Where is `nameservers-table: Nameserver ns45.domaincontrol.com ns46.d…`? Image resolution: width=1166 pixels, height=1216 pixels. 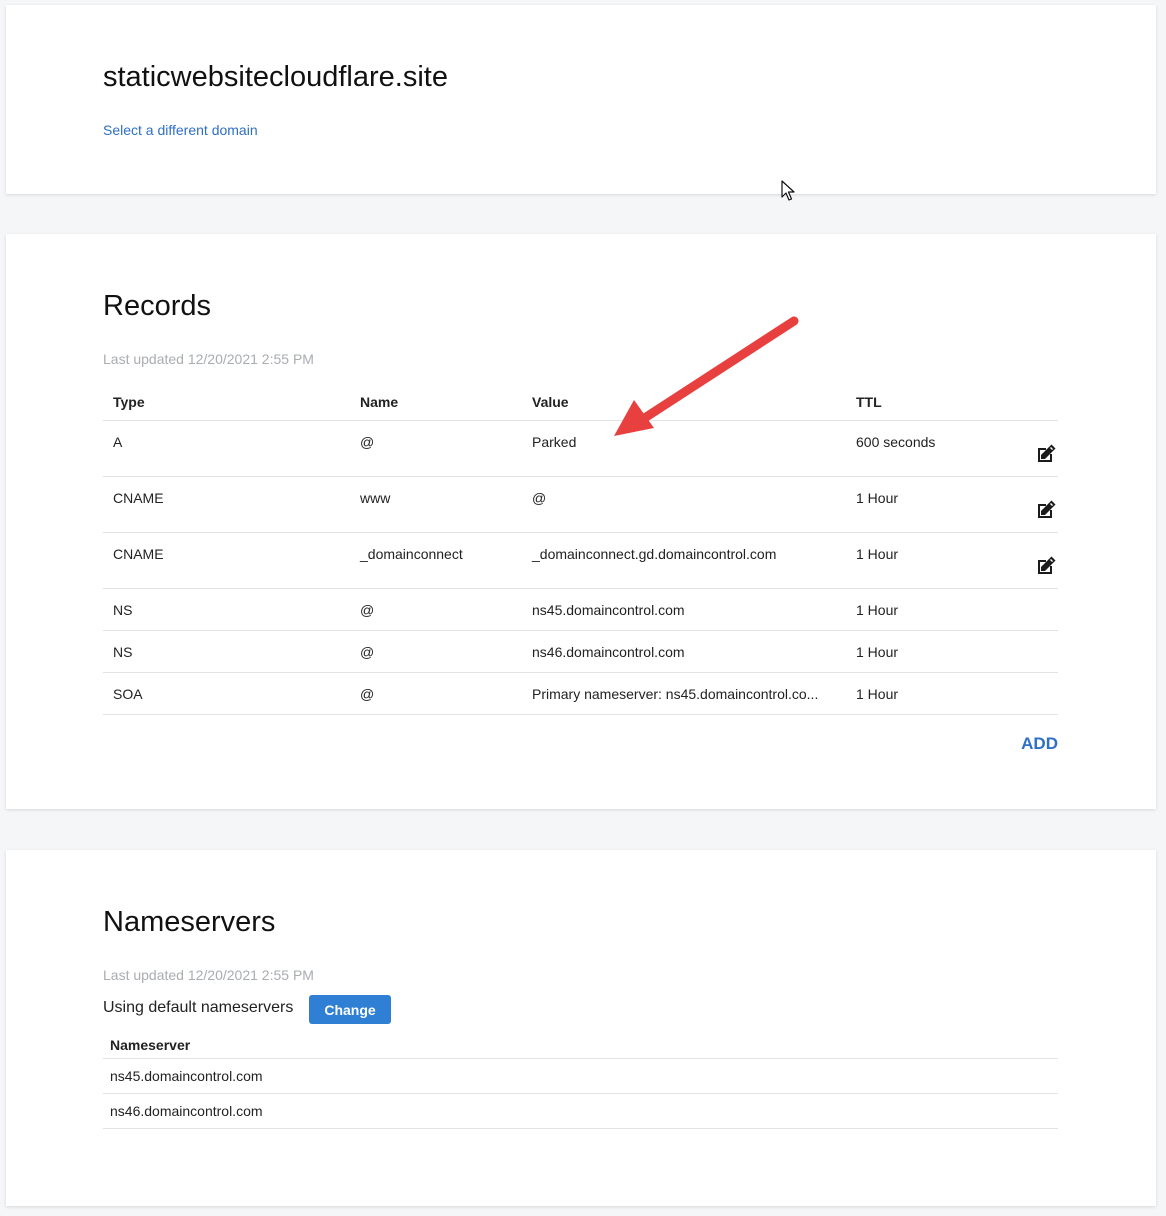
nameservers-table: Nameserver ns45.domaincontrol.com ns46.d… is located at coordinates (580, 1080).